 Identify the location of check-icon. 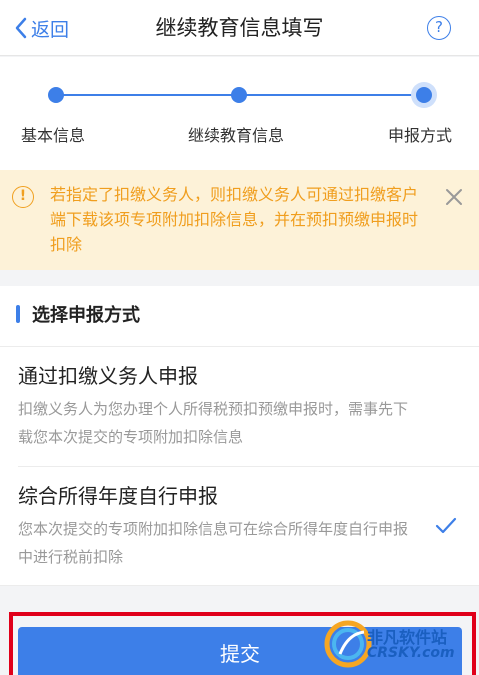
(446, 525).